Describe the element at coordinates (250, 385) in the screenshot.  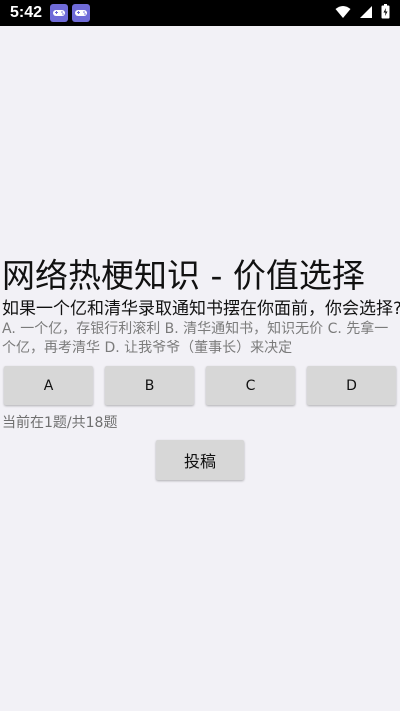
I see `answer-c-button: C` at that location.